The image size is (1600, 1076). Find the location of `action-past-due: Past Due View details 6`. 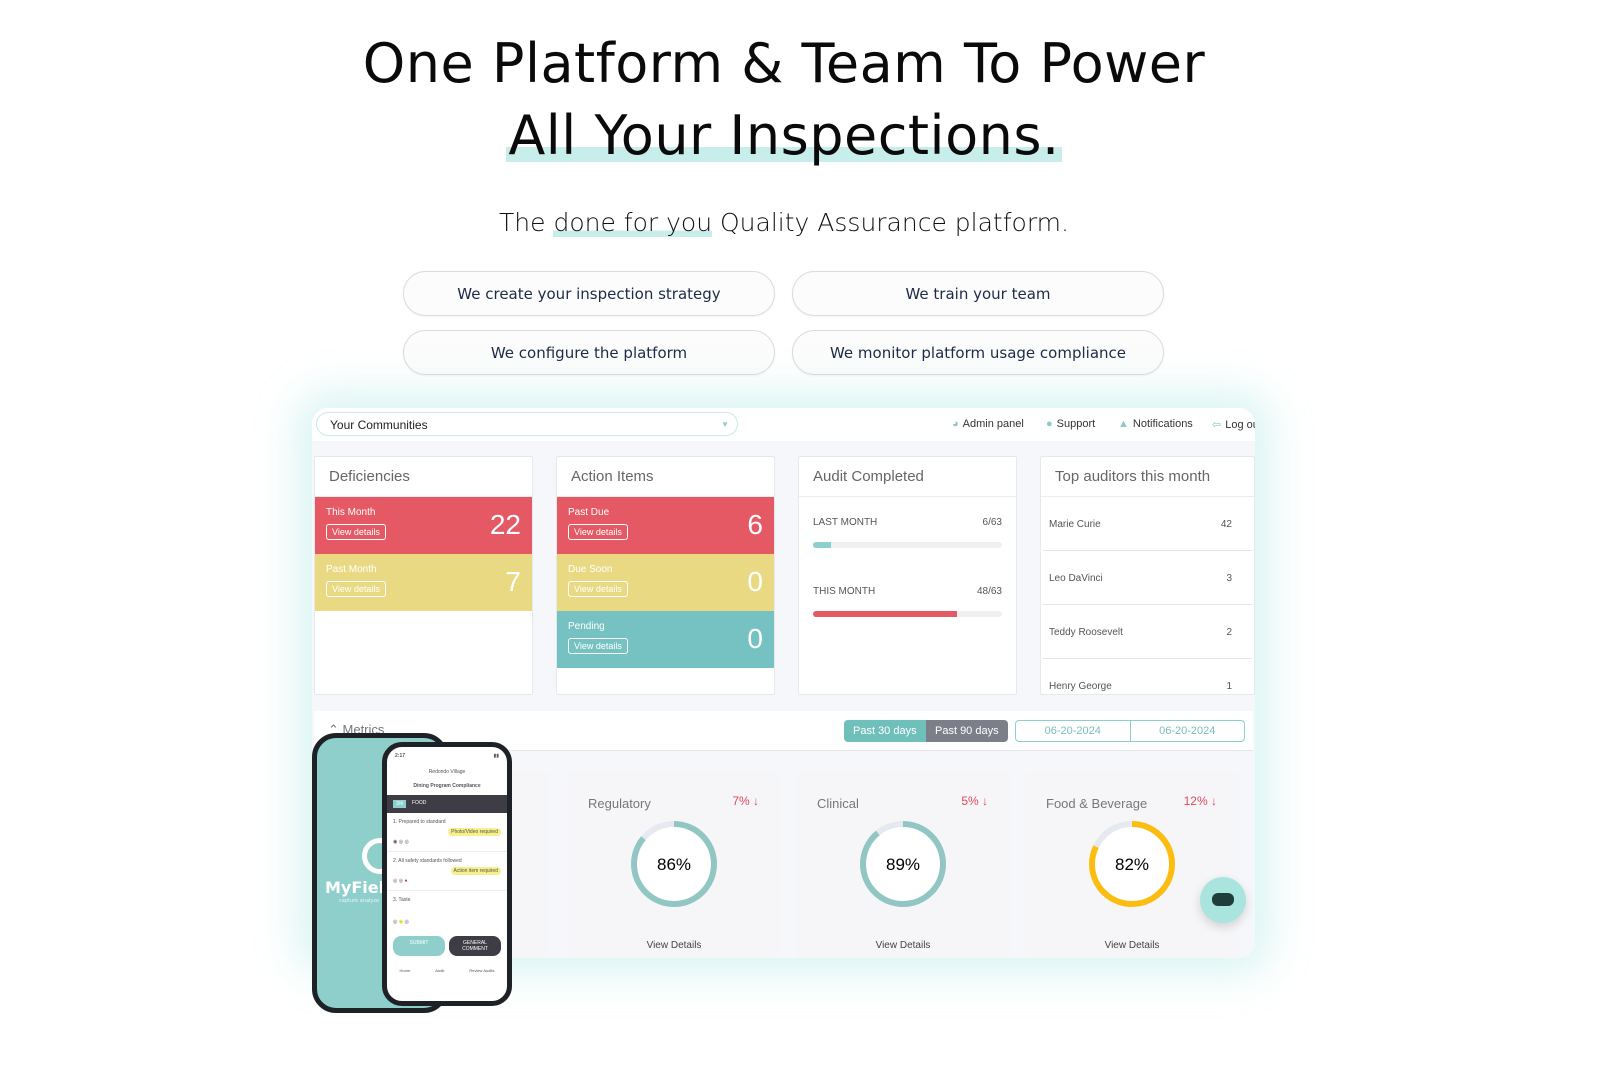

action-past-due: Past Due View details 6 is located at coordinates (665, 525).